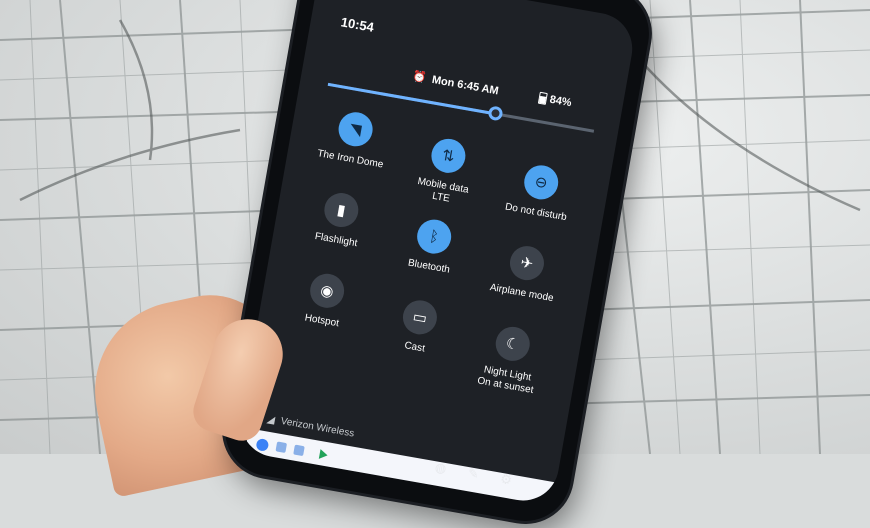 The width and height of the screenshot is (870, 528). I want to click on tile-label: Do not disturb, so click(536, 212).